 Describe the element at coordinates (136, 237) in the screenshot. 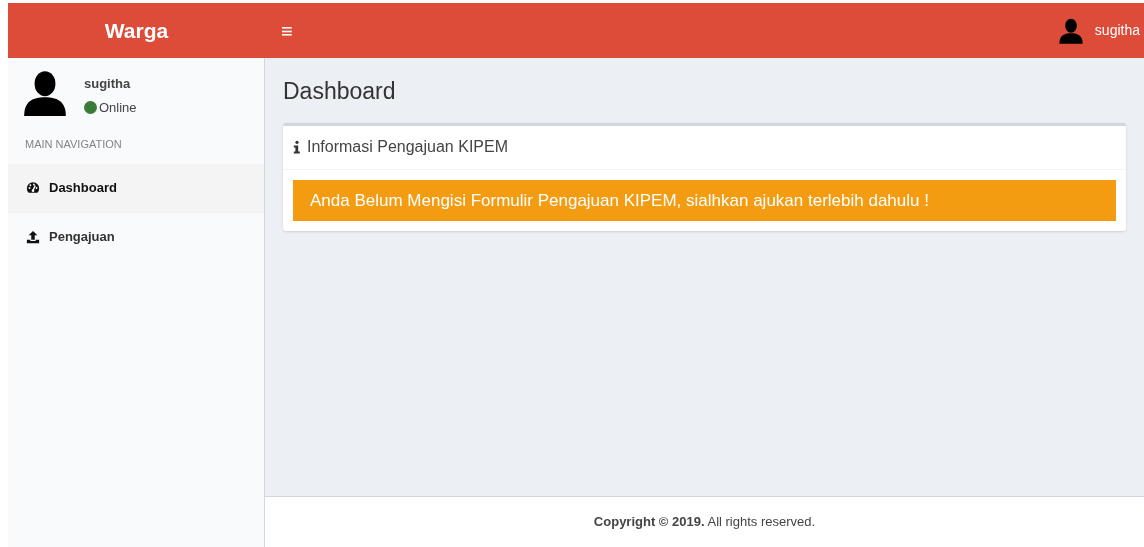

I see `nav-item: Pengajuan` at that location.